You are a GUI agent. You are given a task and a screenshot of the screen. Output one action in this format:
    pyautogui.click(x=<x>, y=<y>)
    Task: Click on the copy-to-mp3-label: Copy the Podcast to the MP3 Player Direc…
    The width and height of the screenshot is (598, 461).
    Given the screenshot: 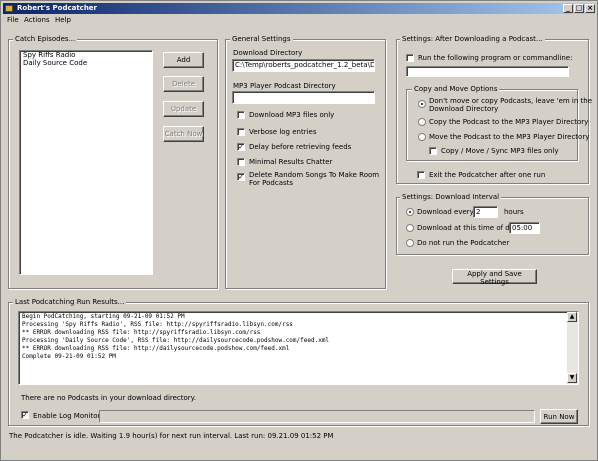 What is the action you would take?
    pyautogui.click(x=509, y=122)
    